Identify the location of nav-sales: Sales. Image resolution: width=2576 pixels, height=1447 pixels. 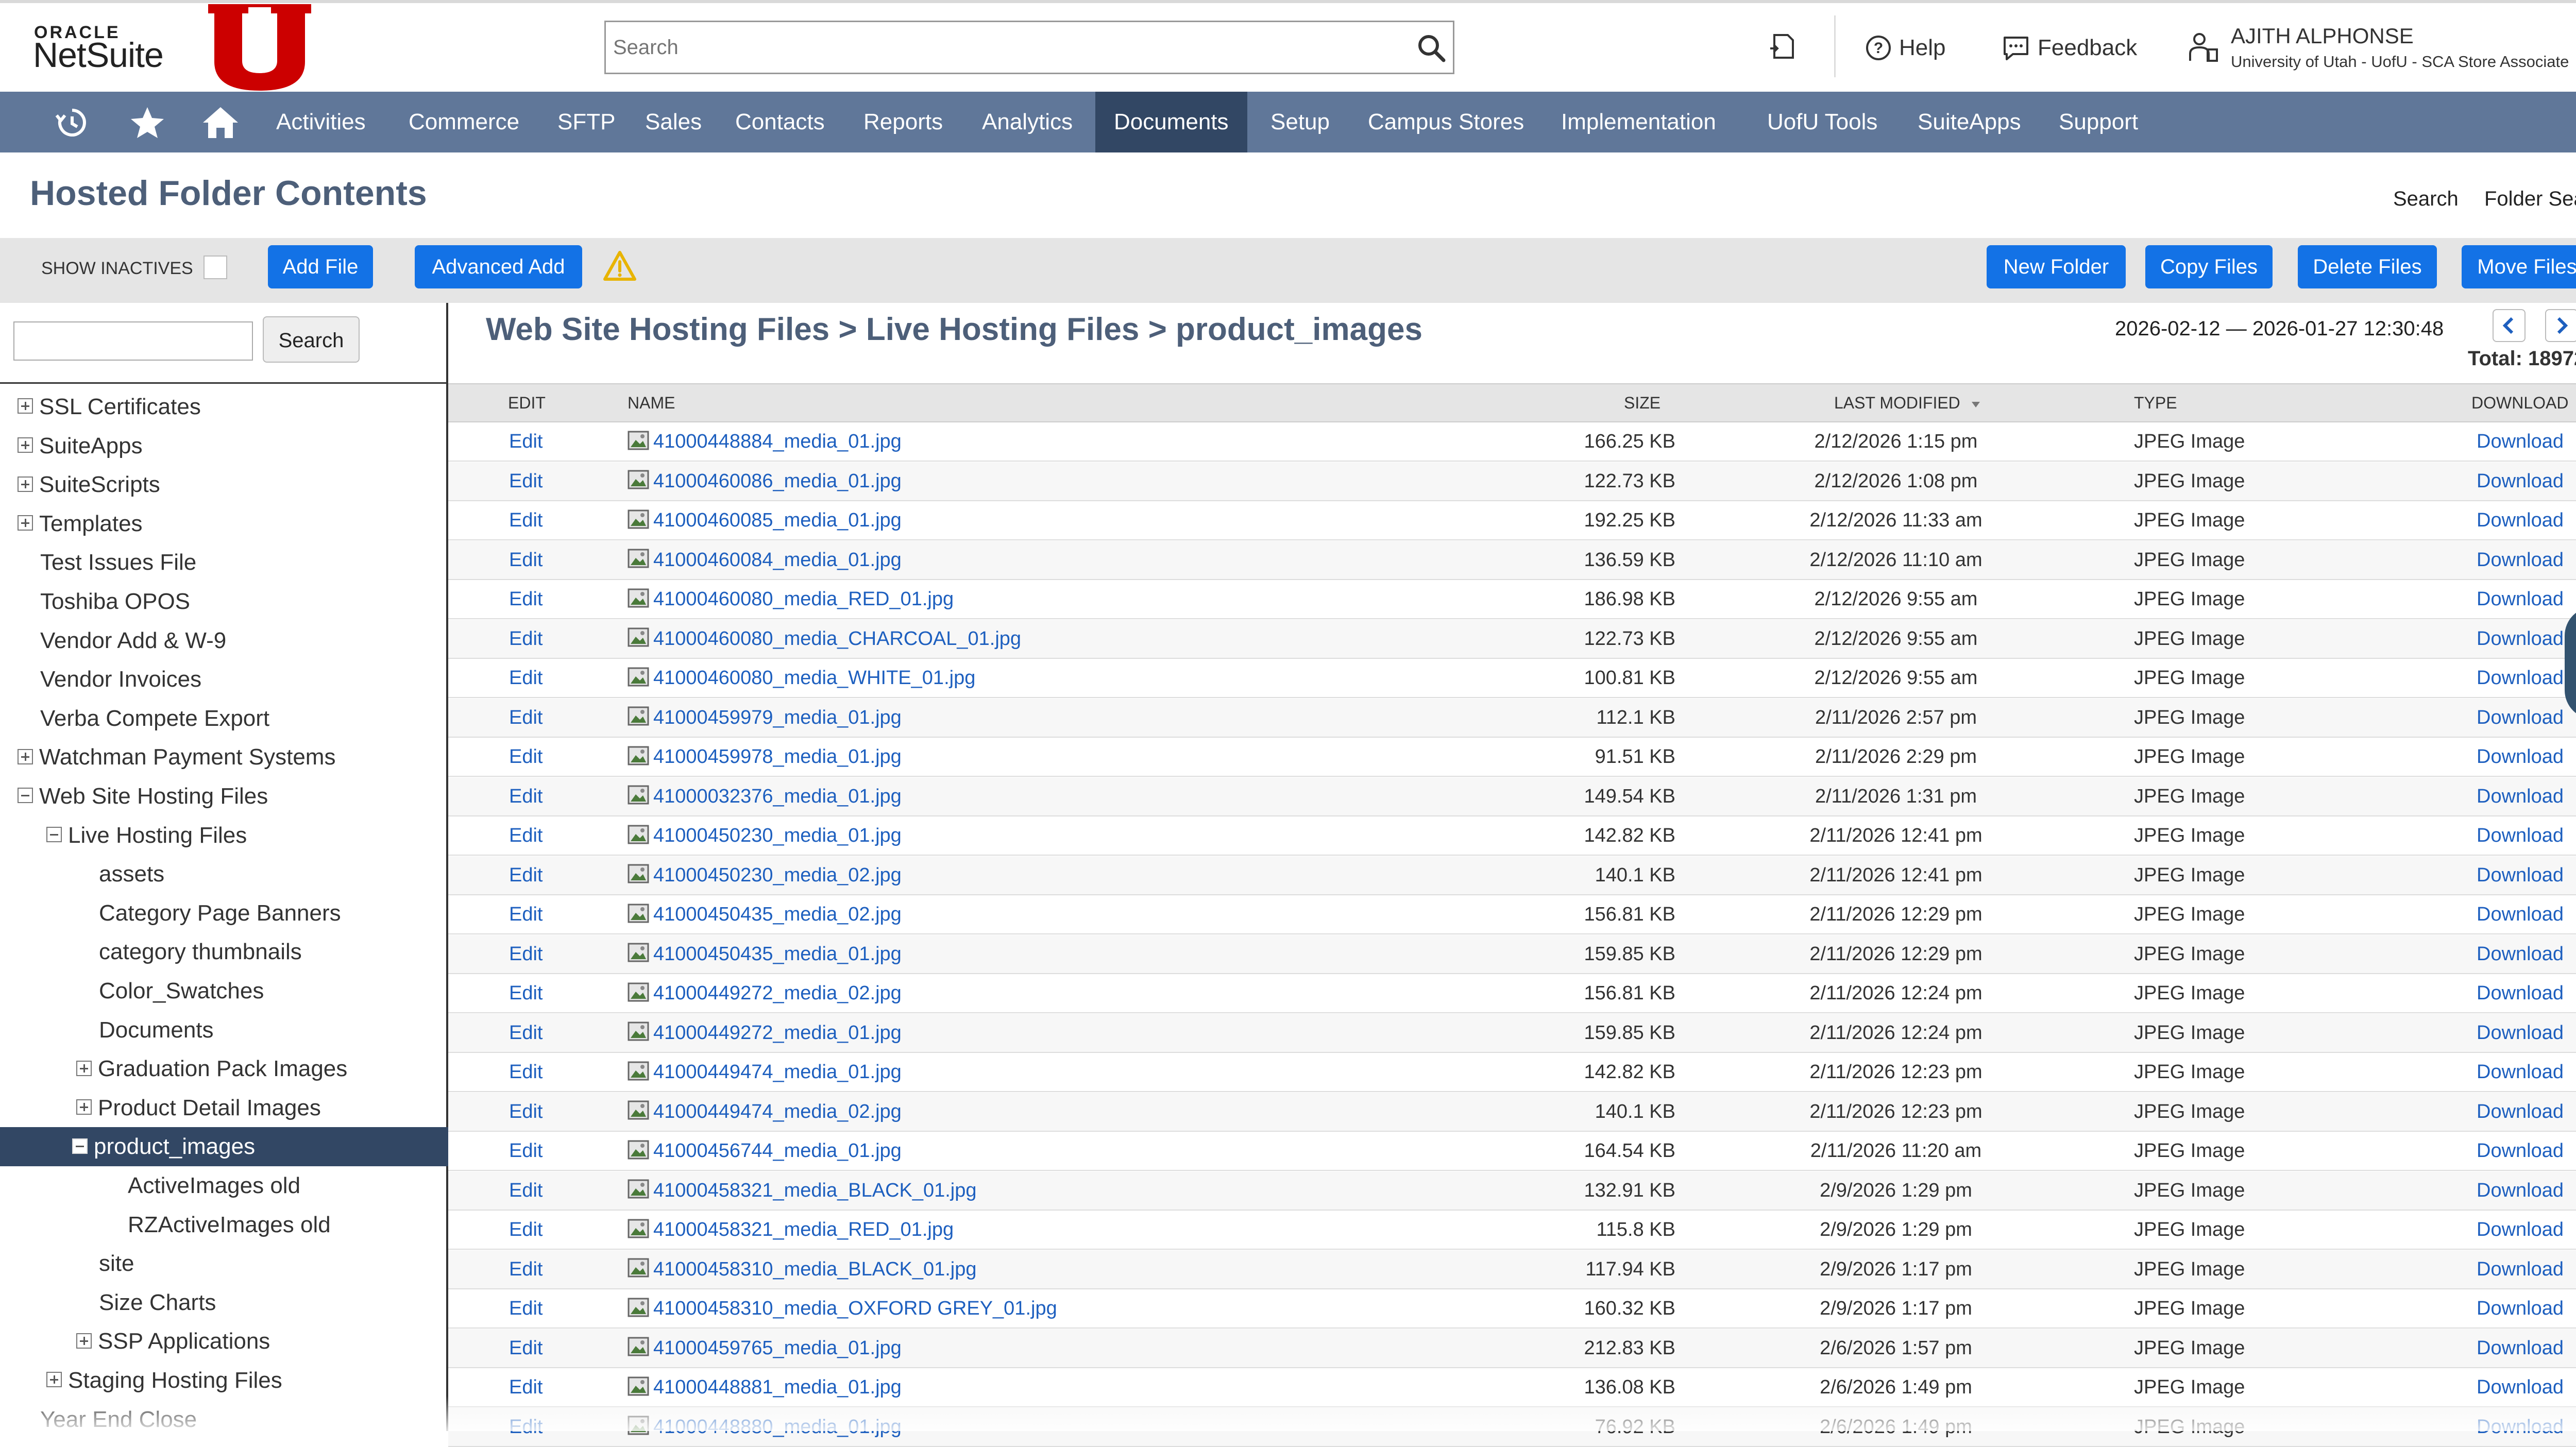
(673, 122).